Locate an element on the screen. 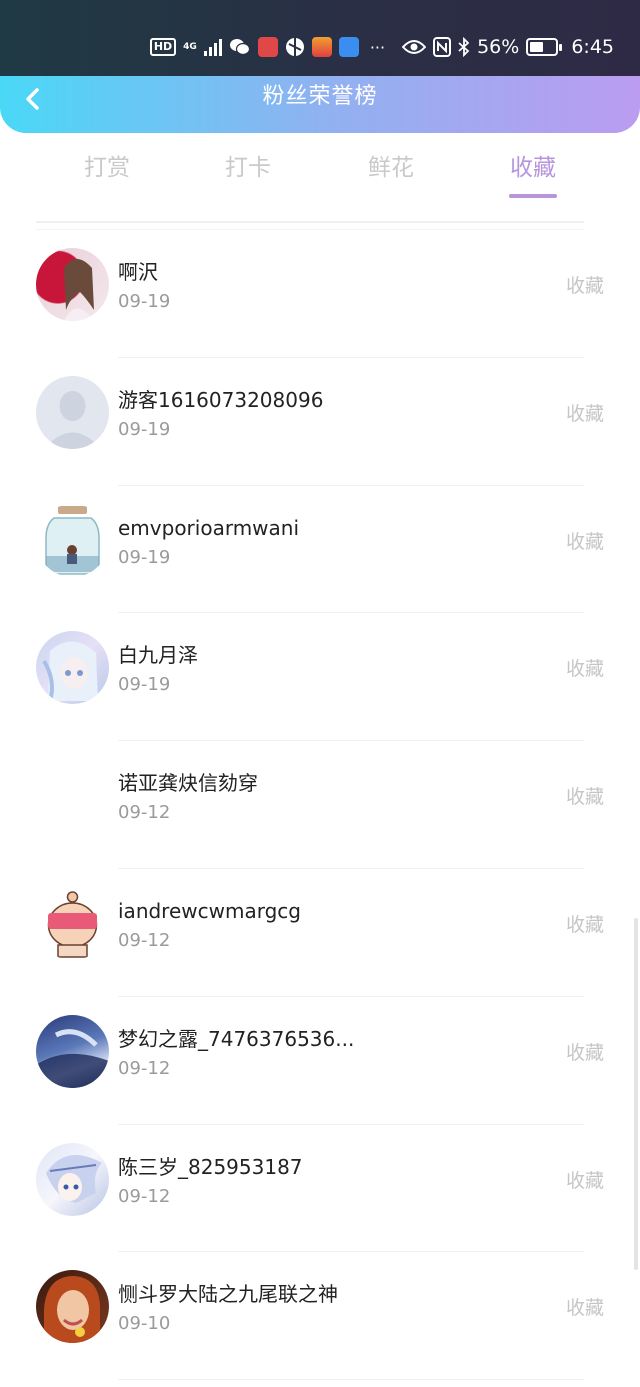 The image size is (640, 1387). list-item: 梦幻之露_7476376536... 09-12 收藏 is located at coordinates (320, 1061).